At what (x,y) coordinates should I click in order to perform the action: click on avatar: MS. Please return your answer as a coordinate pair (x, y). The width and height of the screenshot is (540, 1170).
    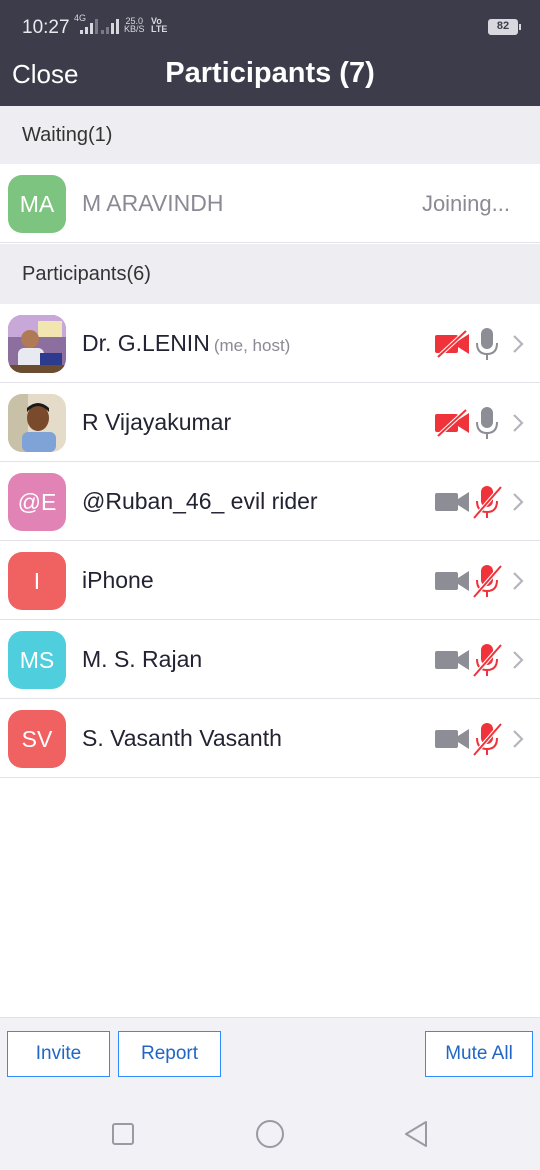
    Looking at the image, I should click on (37, 660).